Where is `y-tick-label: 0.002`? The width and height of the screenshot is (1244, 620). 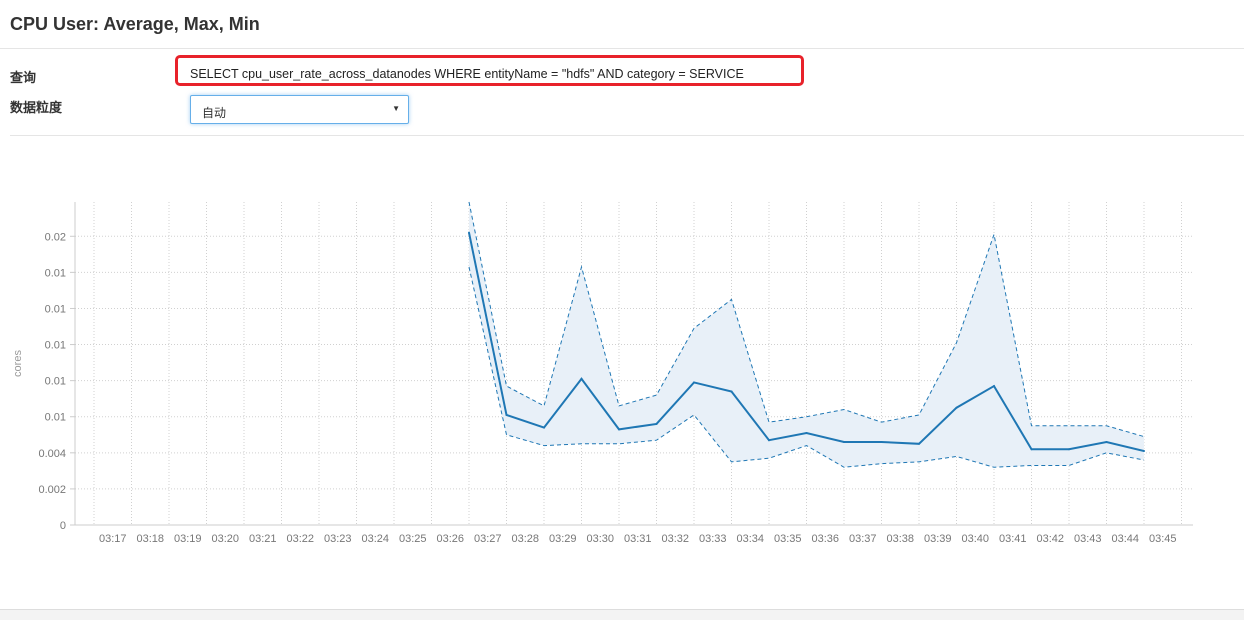
y-tick-label: 0.002 is located at coordinates (52, 490).